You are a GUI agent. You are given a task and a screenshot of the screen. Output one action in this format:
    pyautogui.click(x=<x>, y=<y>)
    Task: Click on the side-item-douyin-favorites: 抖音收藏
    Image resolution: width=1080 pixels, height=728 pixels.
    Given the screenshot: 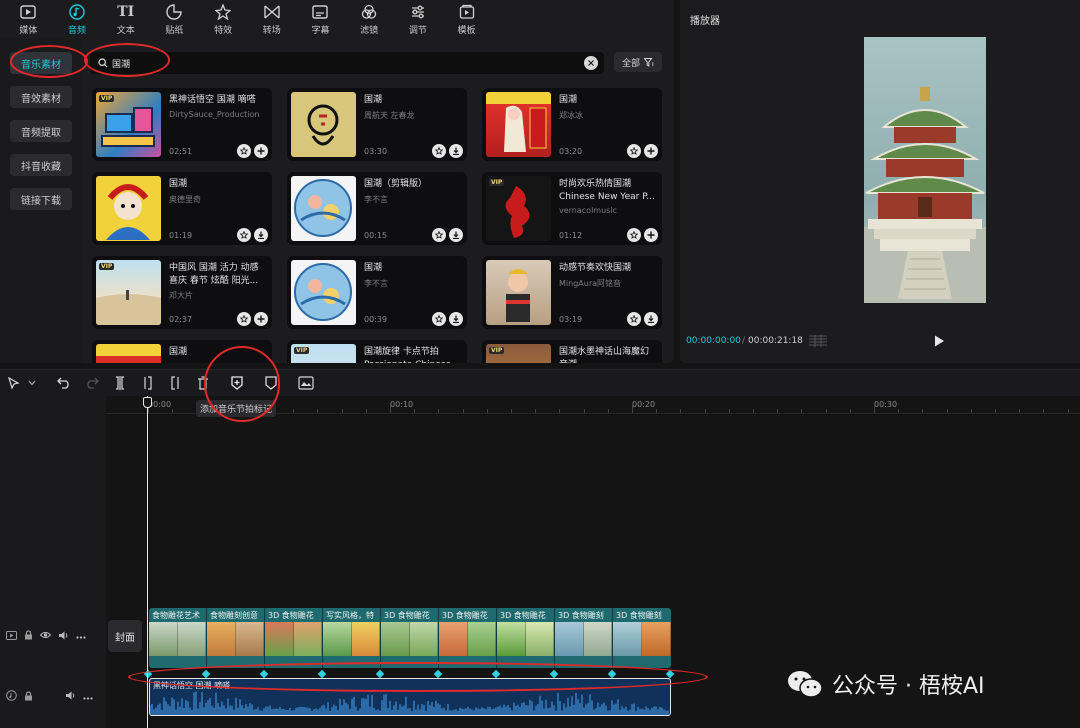 What is the action you would take?
    pyautogui.click(x=41, y=165)
    